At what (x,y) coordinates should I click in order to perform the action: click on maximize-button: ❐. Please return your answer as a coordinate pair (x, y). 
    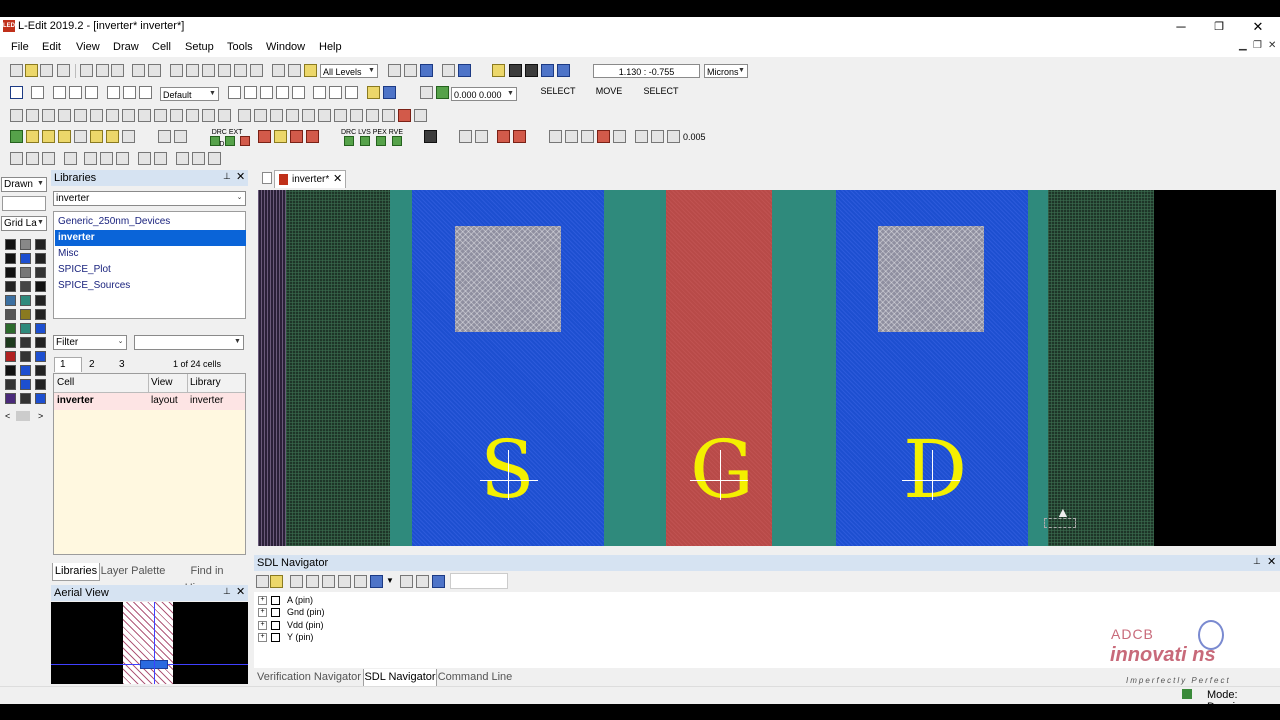
    Looking at the image, I should click on (1219, 27).